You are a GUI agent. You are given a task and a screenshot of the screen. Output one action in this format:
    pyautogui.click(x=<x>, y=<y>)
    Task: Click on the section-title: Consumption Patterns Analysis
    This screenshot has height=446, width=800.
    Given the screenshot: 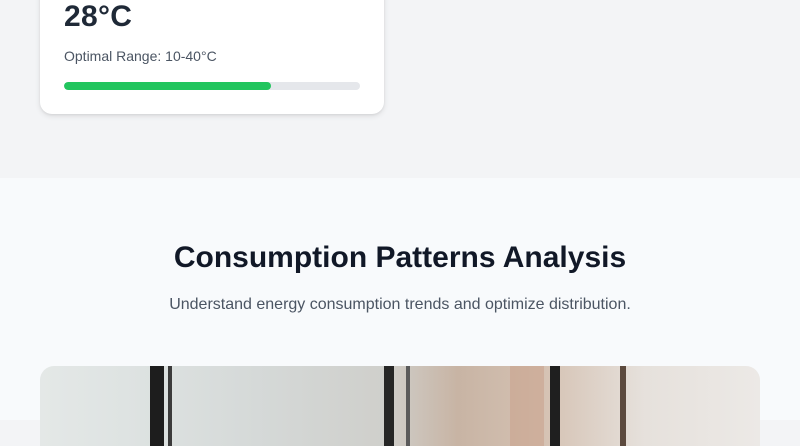 What is the action you would take?
    pyautogui.click(x=400, y=257)
    